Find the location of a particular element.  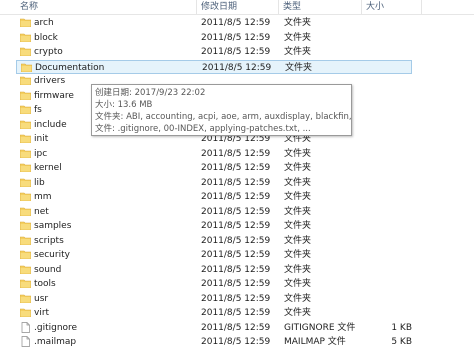

column-header-type: 类型 is located at coordinates (320, 7).